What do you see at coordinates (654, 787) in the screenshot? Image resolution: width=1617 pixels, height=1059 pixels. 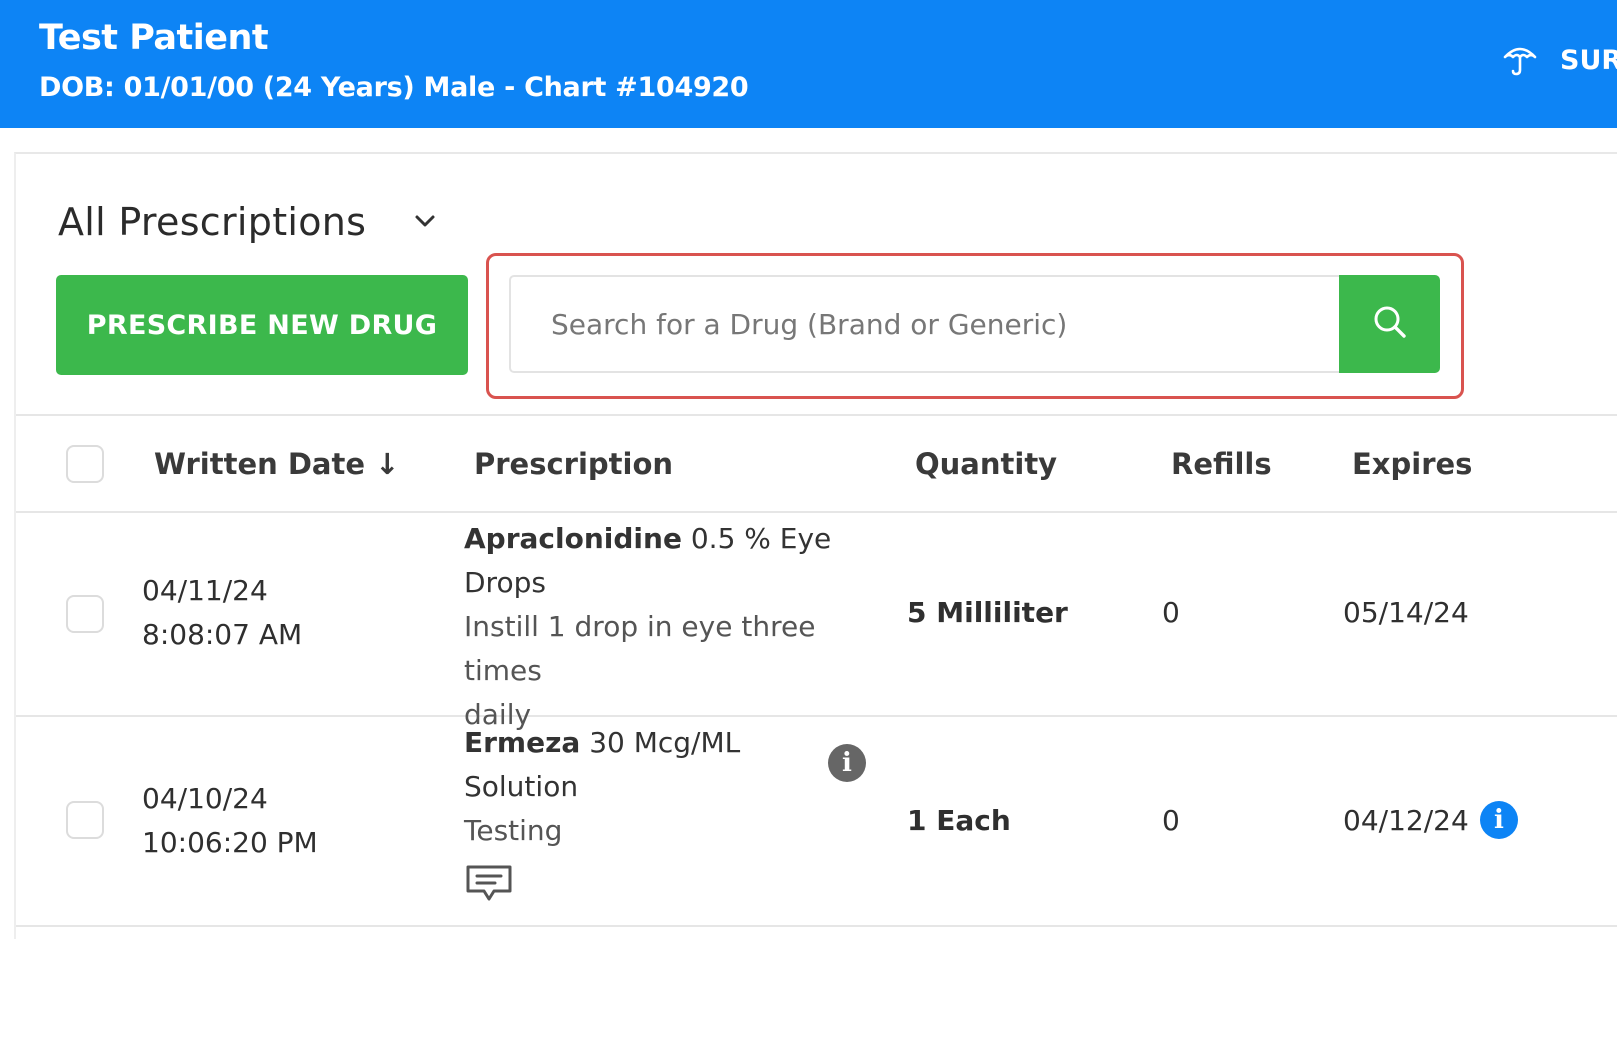 I see `prescription-cell: Ermeza 30 Mcg/ML Solution Testing` at bounding box center [654, 787].